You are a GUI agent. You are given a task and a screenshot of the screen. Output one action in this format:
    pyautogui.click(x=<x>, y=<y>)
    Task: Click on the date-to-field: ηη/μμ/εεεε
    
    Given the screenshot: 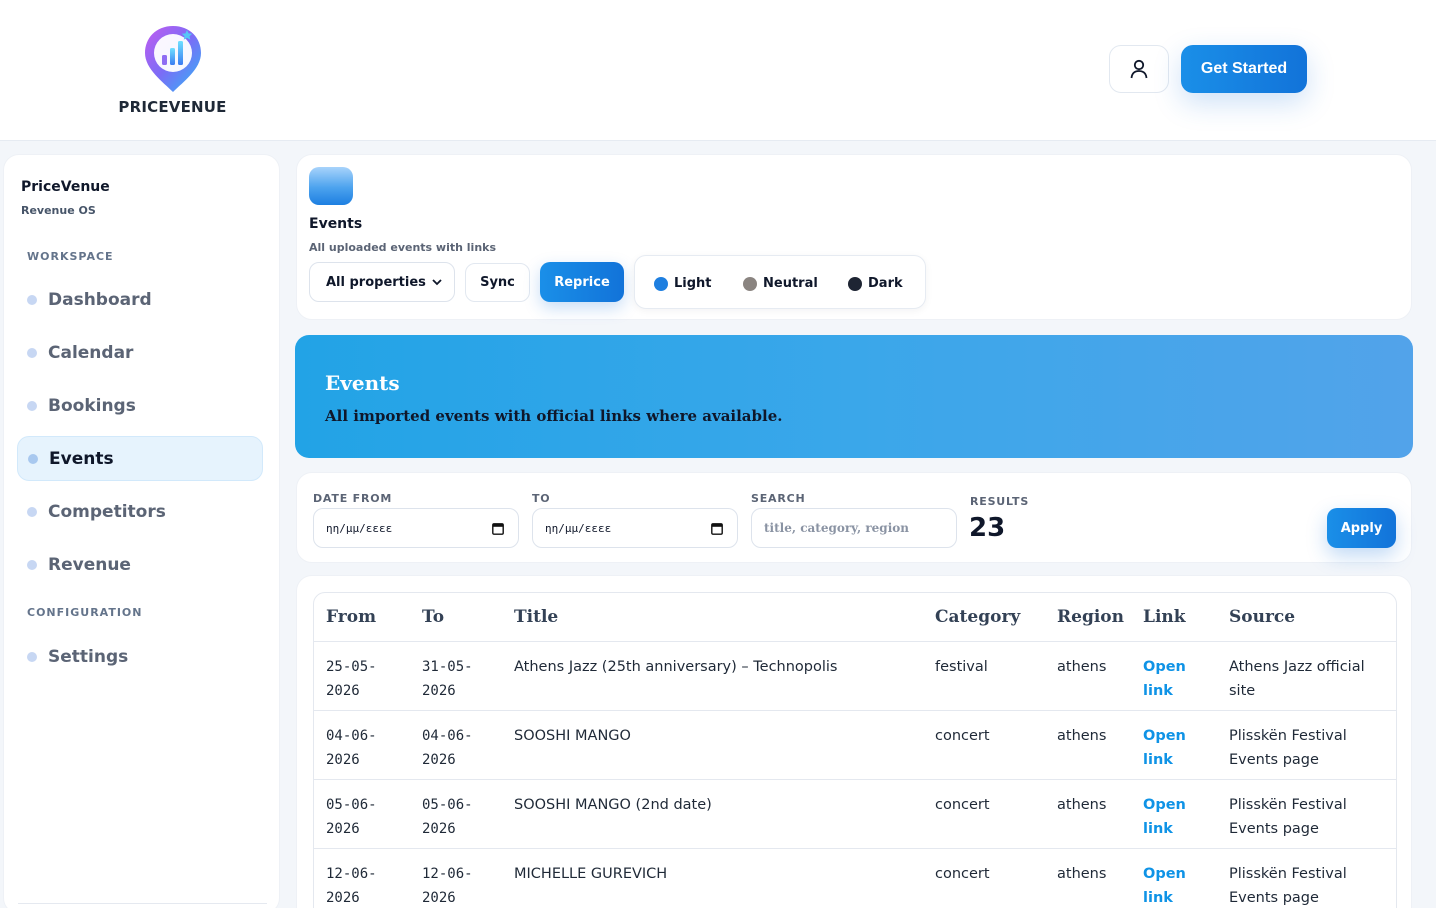 What is the action you would take?
    pyautogui.click(x=635, y=528)
    